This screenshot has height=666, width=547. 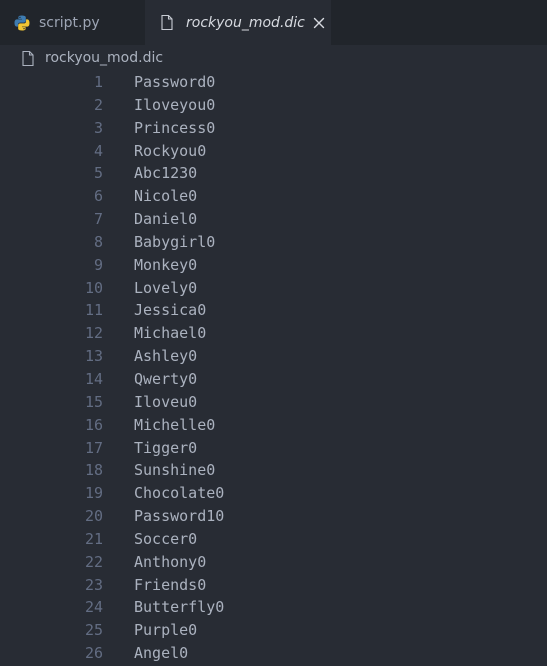 What do you see at coordinates (154, 585) in the screenshot?
I see `line-text: Friends0` at bounding box center [154, 585].